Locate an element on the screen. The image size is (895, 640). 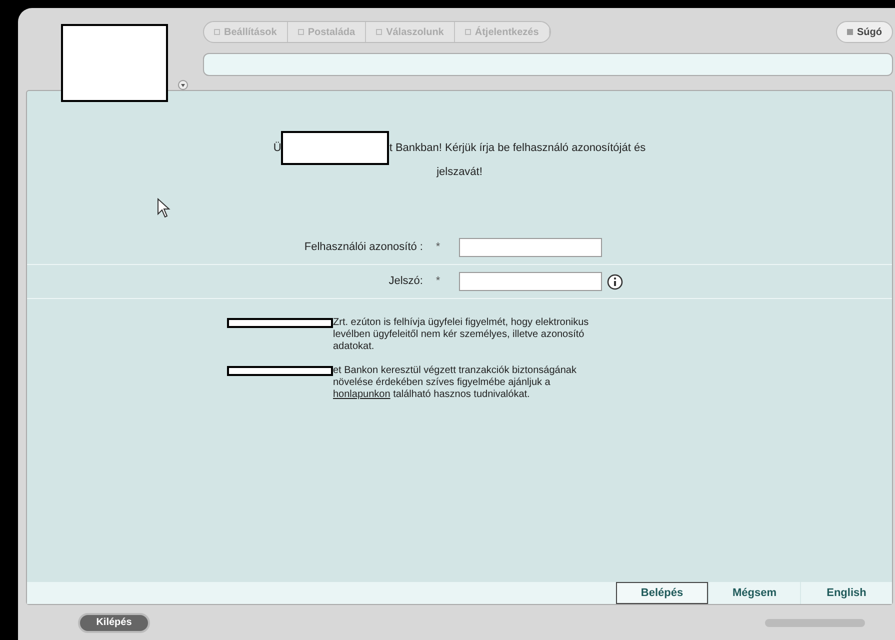
field-label: Jelszó: is located at coordinates (405, 282).